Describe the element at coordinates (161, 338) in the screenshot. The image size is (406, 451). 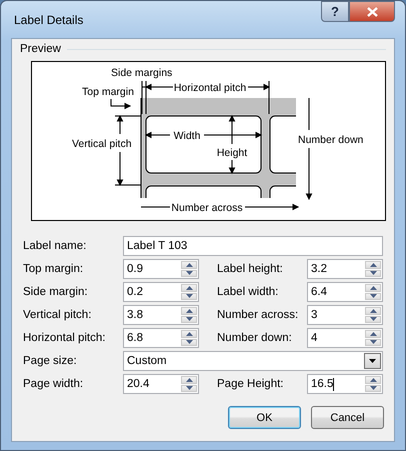
I see `number-field: 6.8` at that location.